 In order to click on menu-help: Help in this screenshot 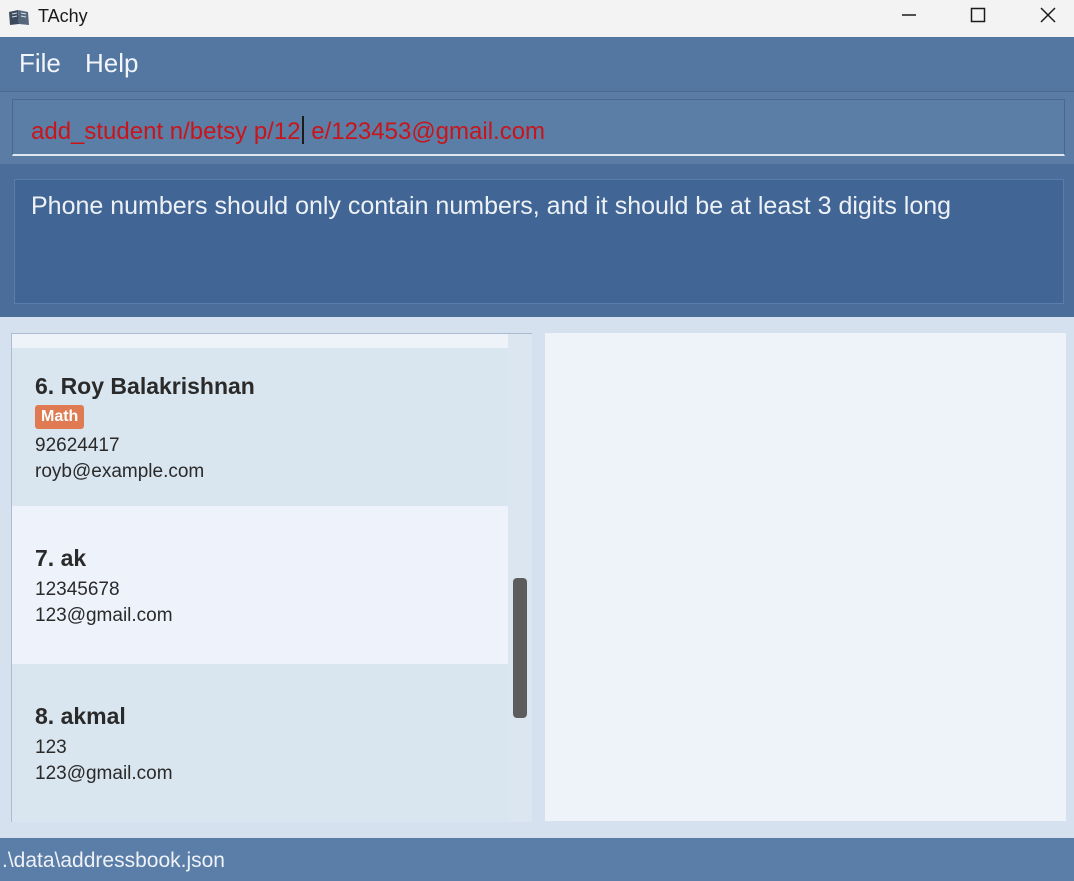, I will do `click(111, 63)`.